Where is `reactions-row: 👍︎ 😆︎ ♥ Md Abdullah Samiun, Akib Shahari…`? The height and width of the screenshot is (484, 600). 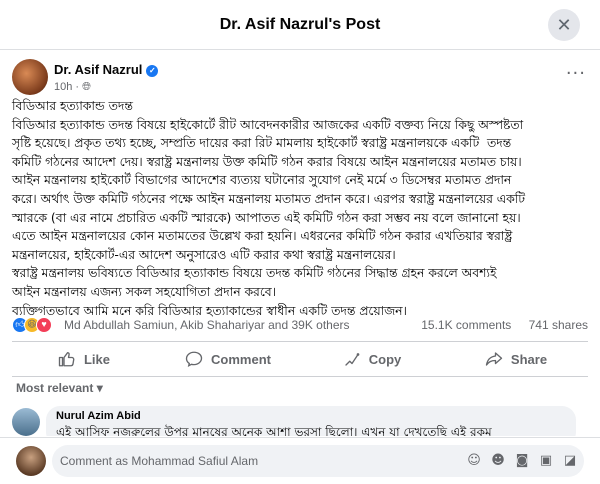
reactions-row: 👍︎ 😆︎ ♥ Md Abdullah Samiun, Akib Shahari… is located at coordinates (300, 326).